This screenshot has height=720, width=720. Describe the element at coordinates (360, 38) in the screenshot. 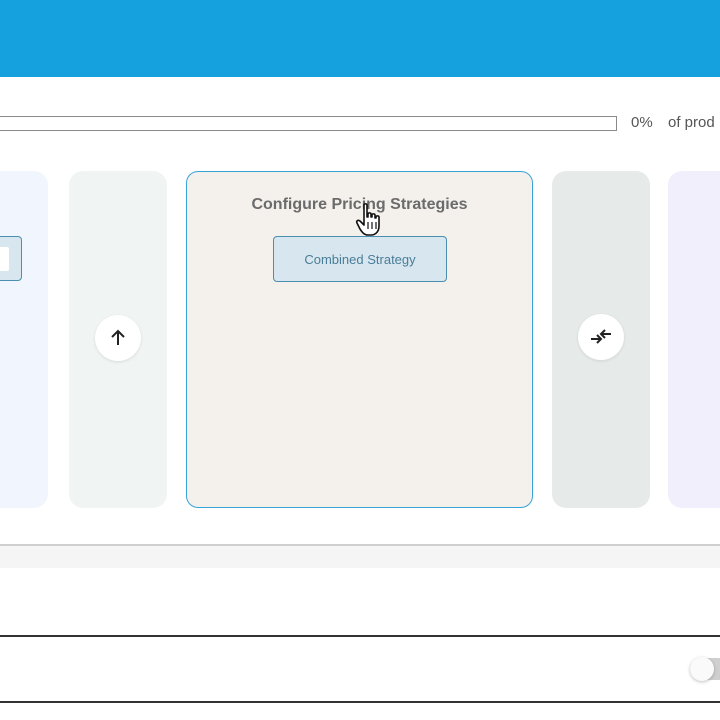

I see `app-header-bar` at that location.